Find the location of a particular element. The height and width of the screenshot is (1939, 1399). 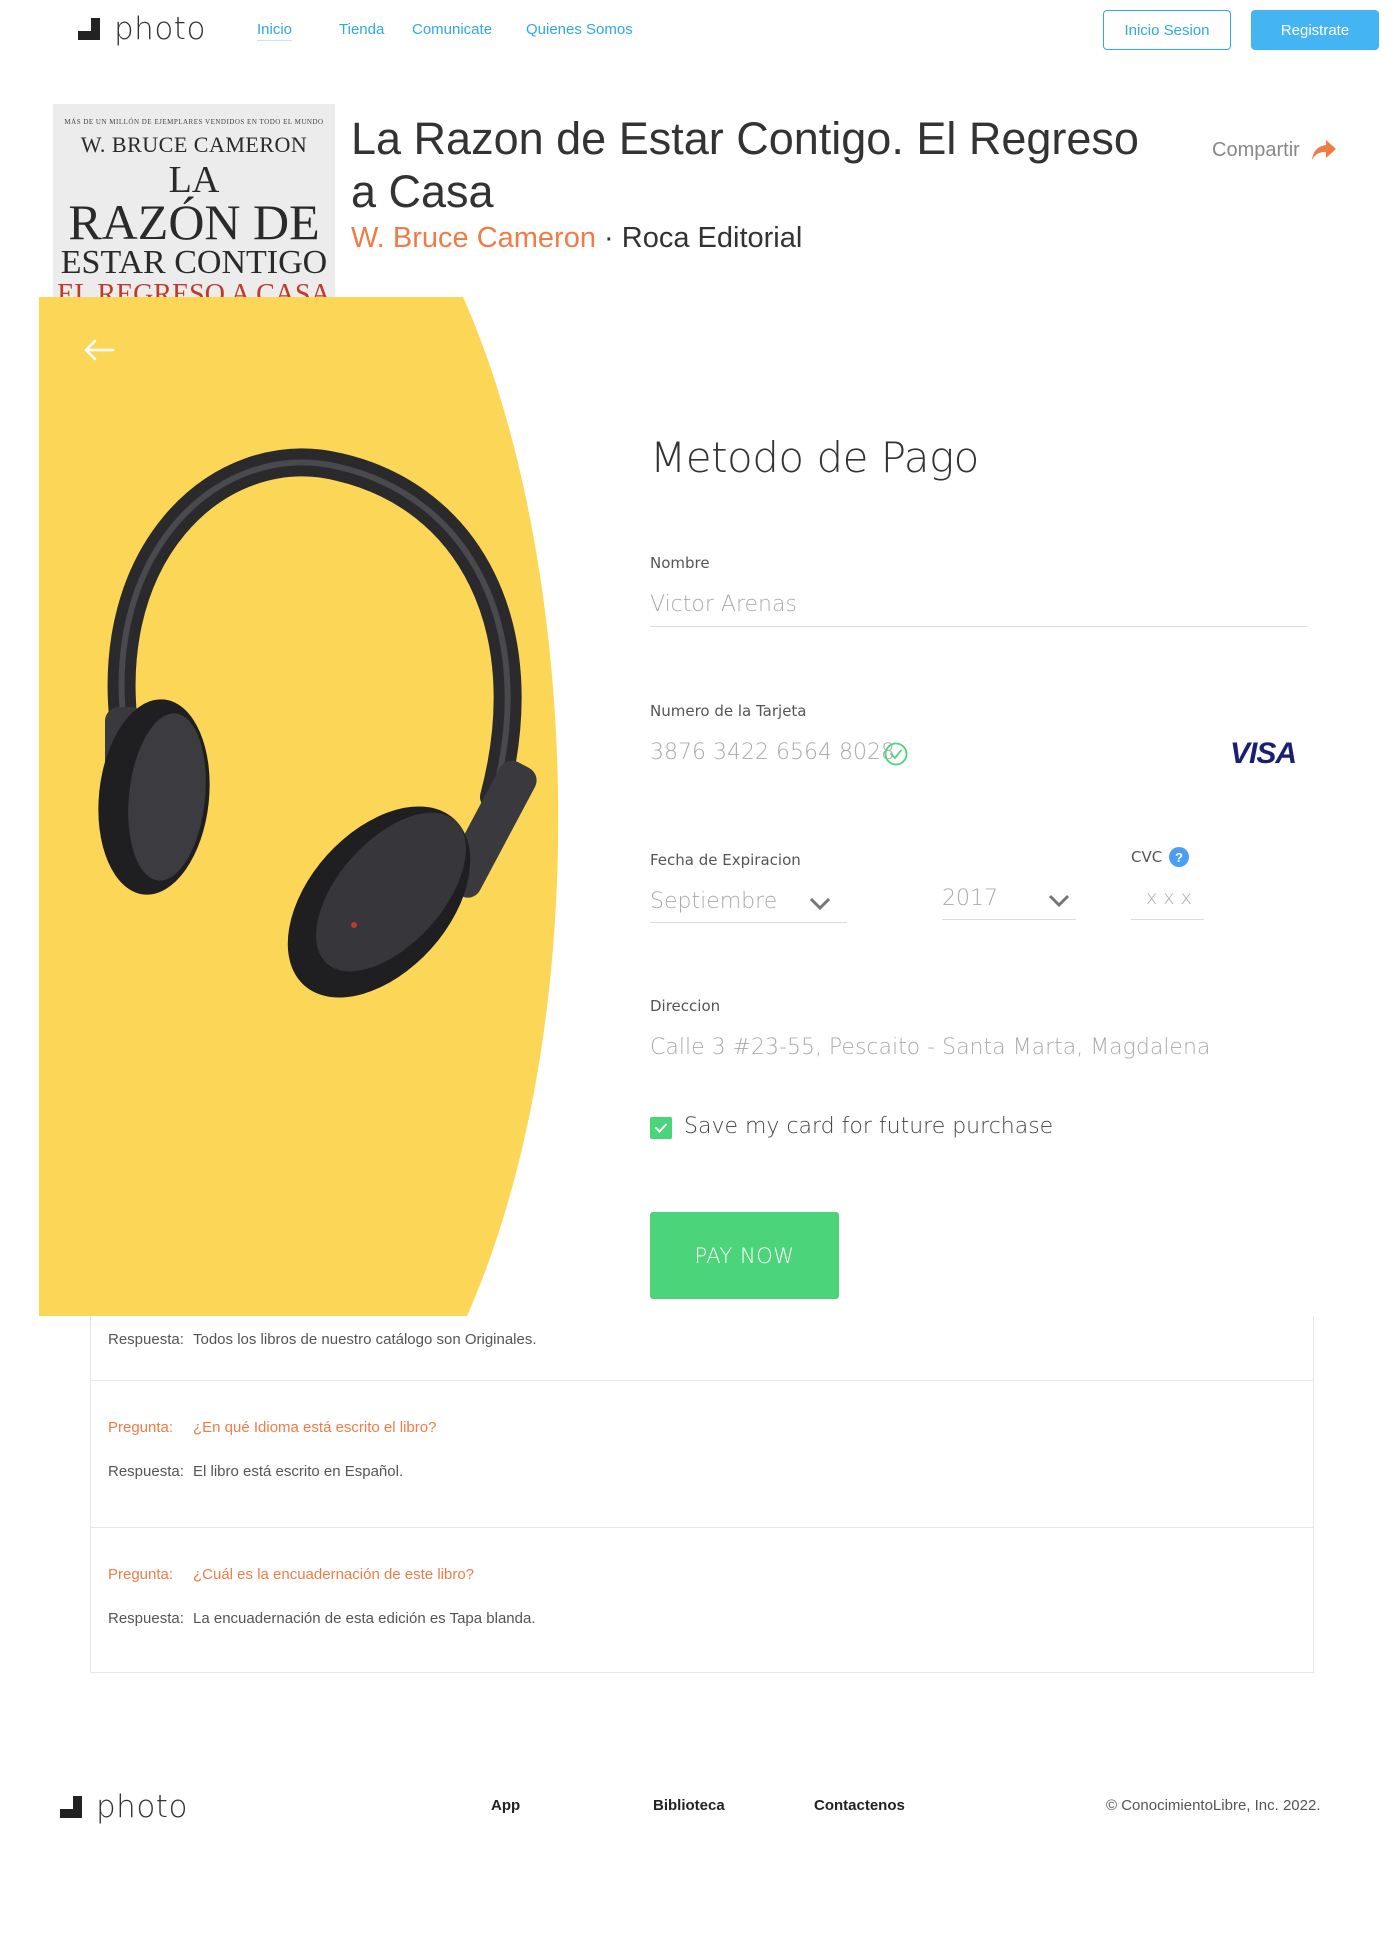

share-button: Compartir is located at coordinates (1275, 150).